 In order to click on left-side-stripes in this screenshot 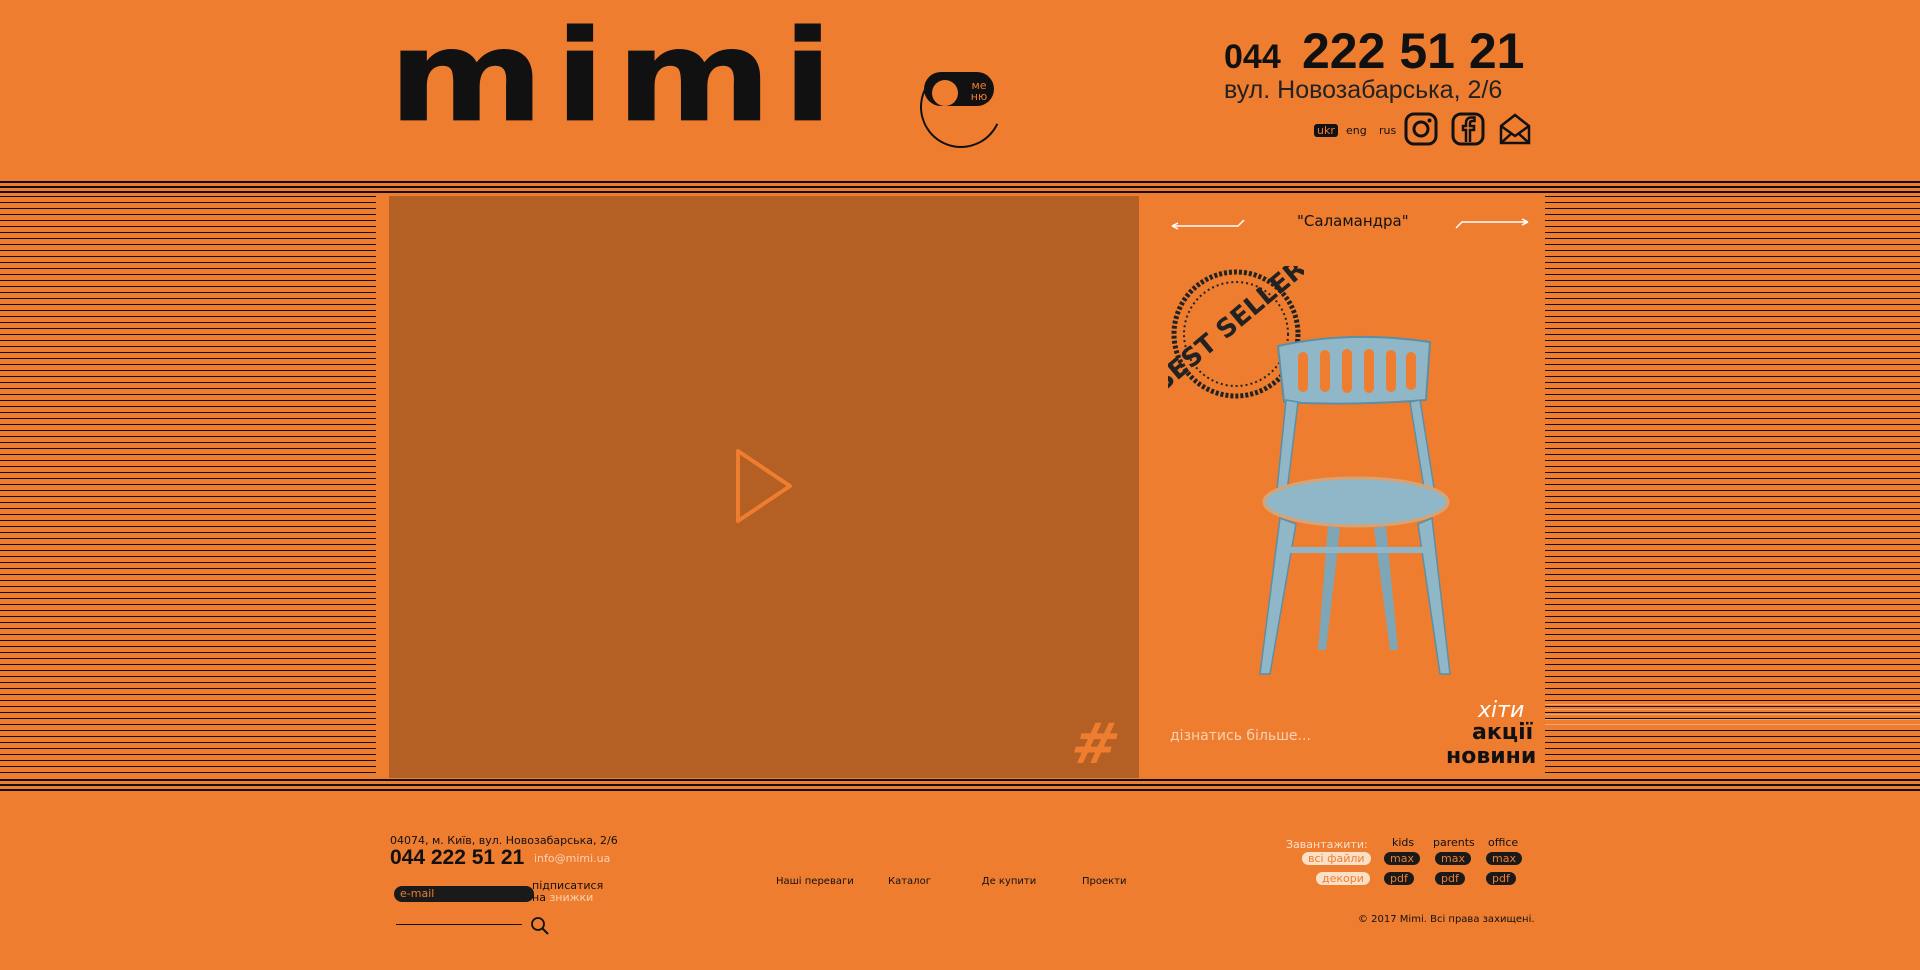, I will do `click(188, 487)`.